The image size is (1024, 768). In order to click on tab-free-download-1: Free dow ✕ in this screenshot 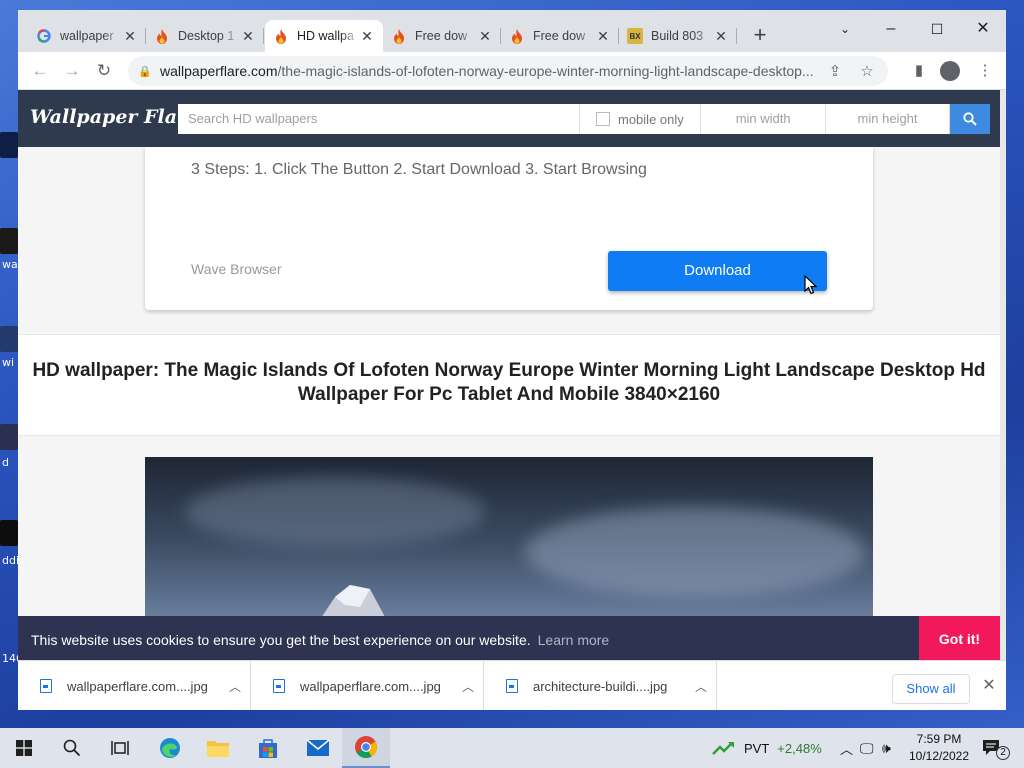, I will do `click(442, 36)`.